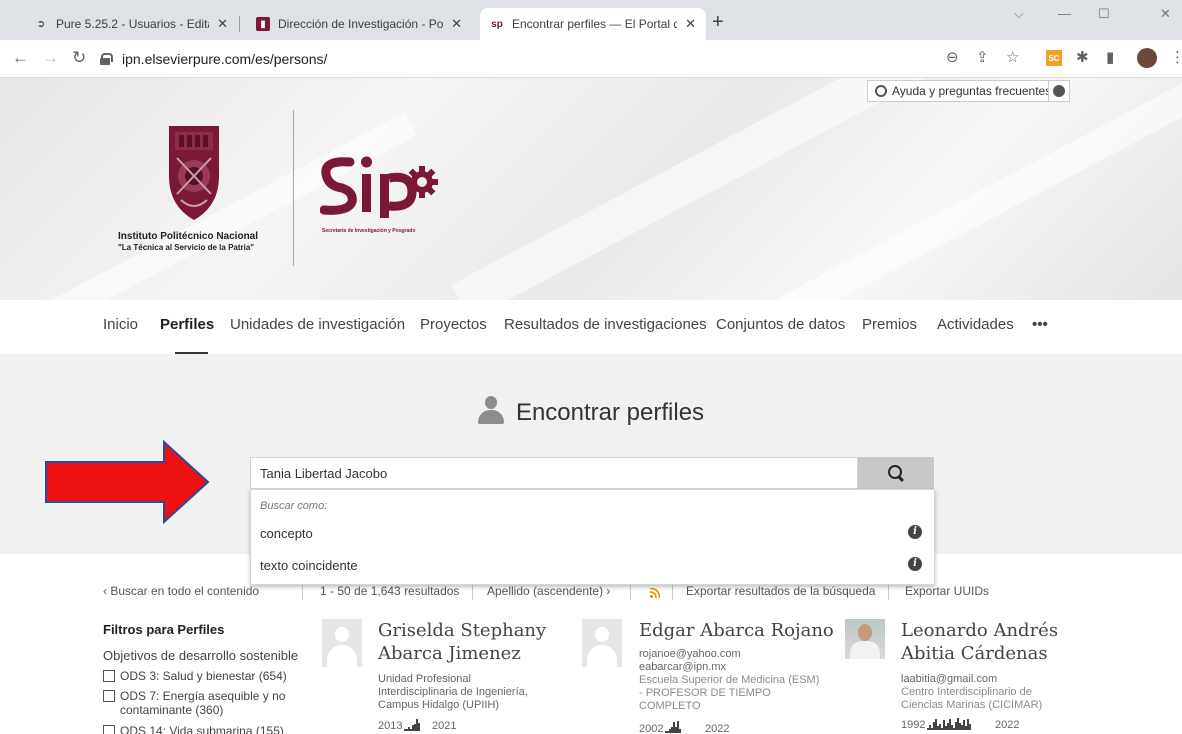 The width and height of the screenshot is (1182, 734). Describe the element at coordinates (971, 705) in the screenshot. I see `profile-org: Ciencias Marinas (CICIMAR)` at that location.